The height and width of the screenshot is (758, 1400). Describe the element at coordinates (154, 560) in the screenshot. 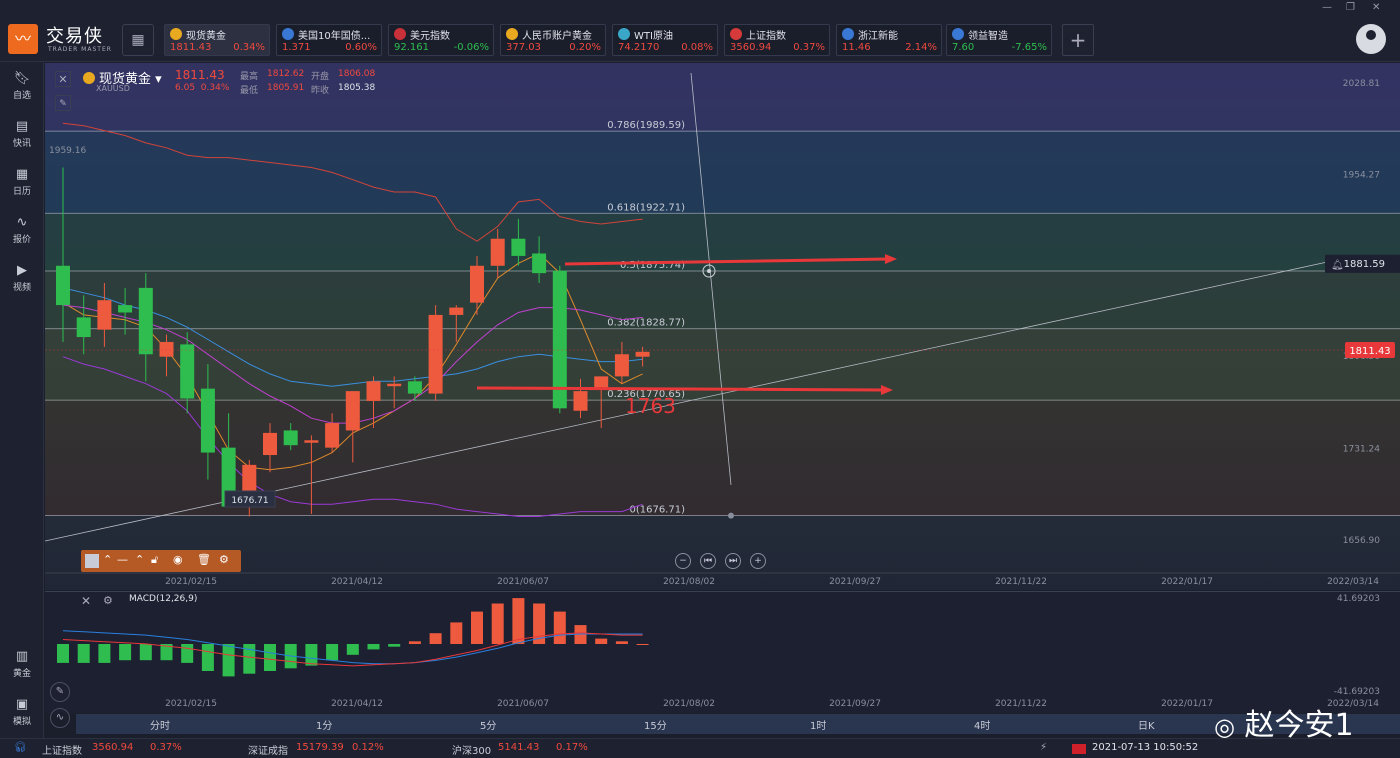

I see `lock-icon: 🔓︎` at that location.